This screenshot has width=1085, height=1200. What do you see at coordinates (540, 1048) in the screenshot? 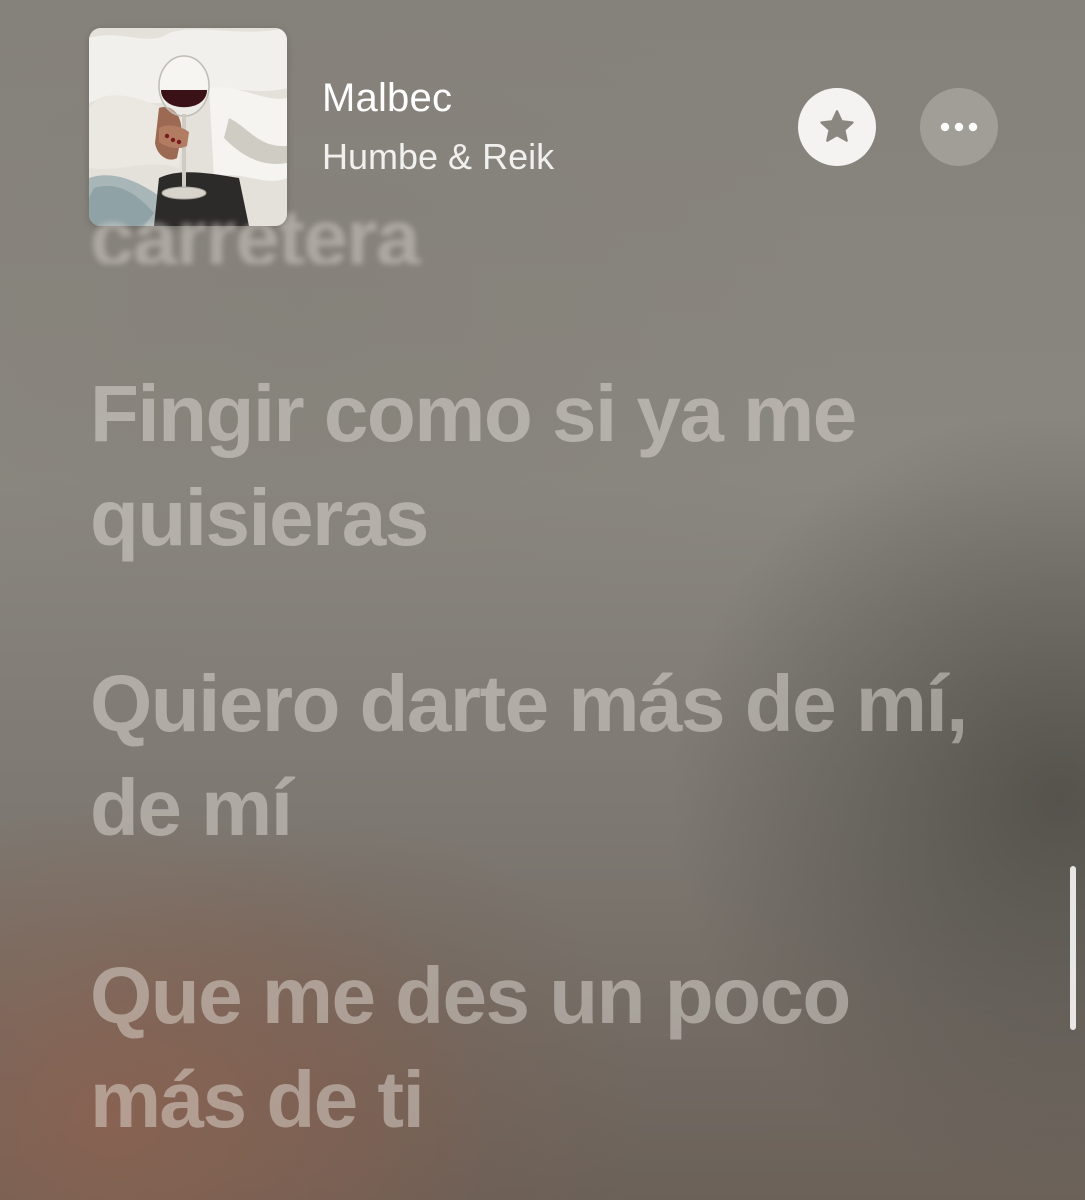
I see `lyric-line: Que me des un poco más de ti` at bounding box center [540, 1048].